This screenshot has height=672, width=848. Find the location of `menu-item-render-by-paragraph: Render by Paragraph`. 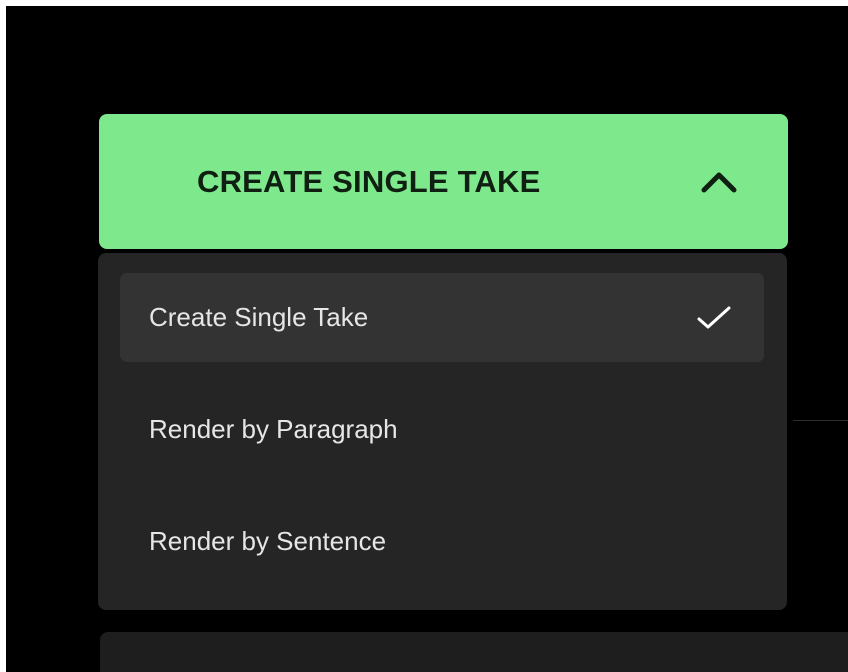

menu-item-render-by-paragraph: Render by Paragraph is located at coordinates (442, 429).